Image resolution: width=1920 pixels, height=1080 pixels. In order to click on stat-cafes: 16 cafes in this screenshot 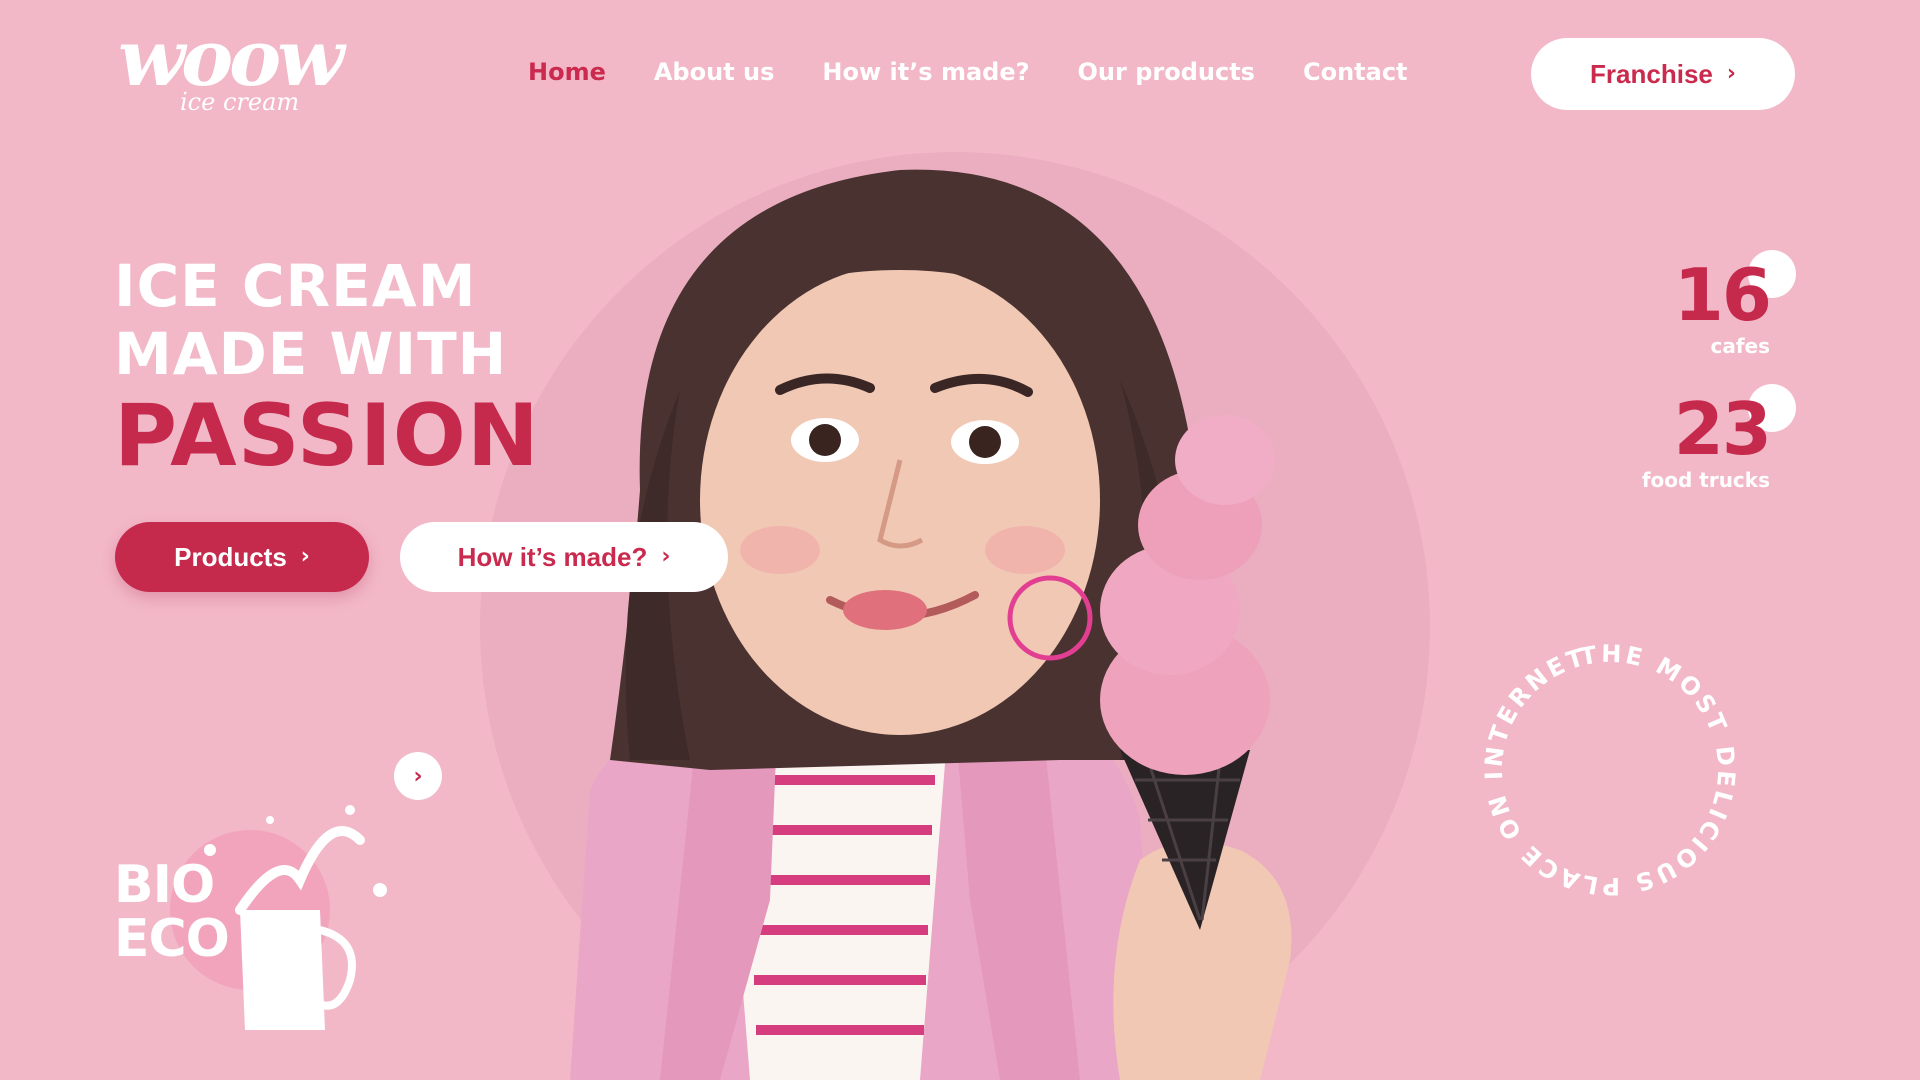, I will do `click(1734, 304)`.